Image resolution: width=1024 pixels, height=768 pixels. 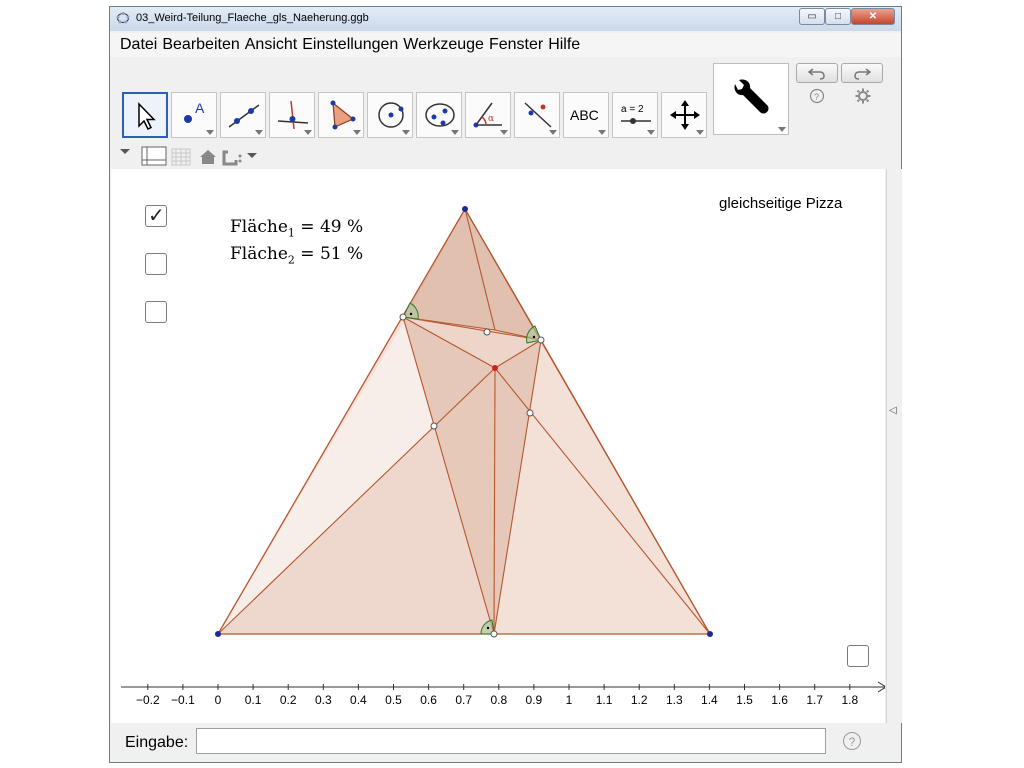 I want to click on angle-label: α, so click(x=491, y=119).